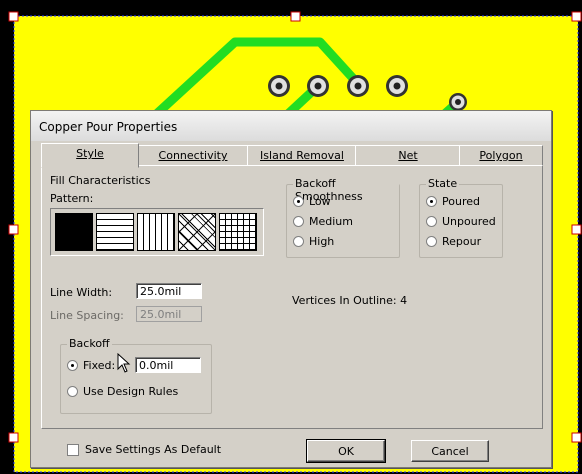 Image resolution: width=582 pixels, height=474 pixels. I want to click on smoothness-option-label: Medium, so click(331, 221).